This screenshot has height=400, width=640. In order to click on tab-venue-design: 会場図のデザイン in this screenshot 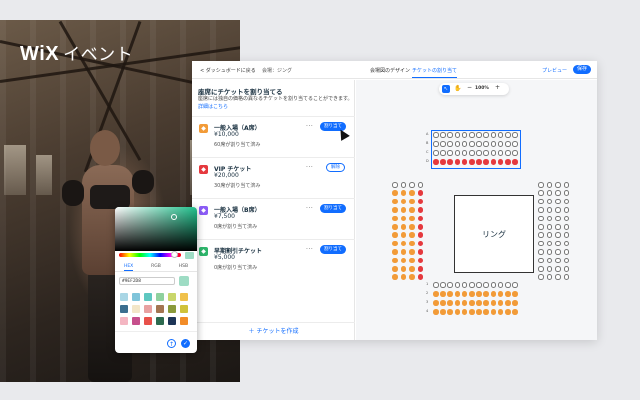, I will do `click(390, 70)`.